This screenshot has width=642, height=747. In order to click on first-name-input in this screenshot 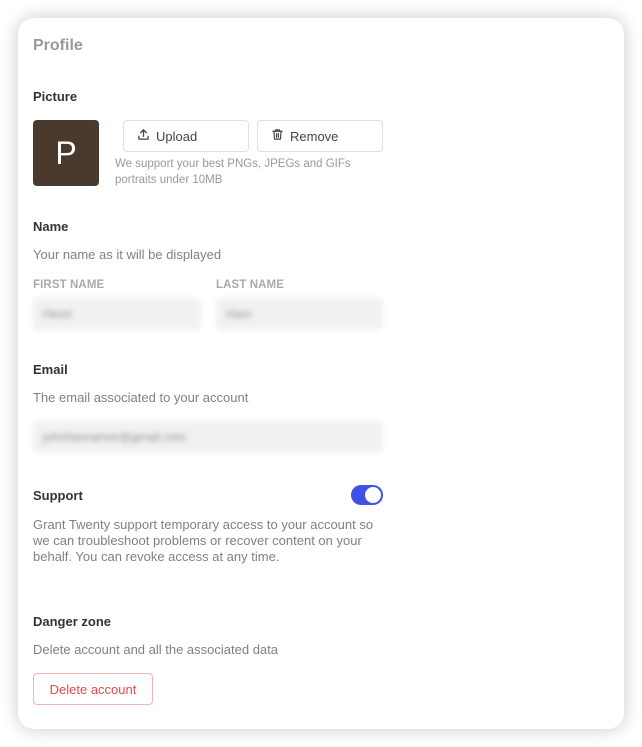, I will do `click(117, 314)`.